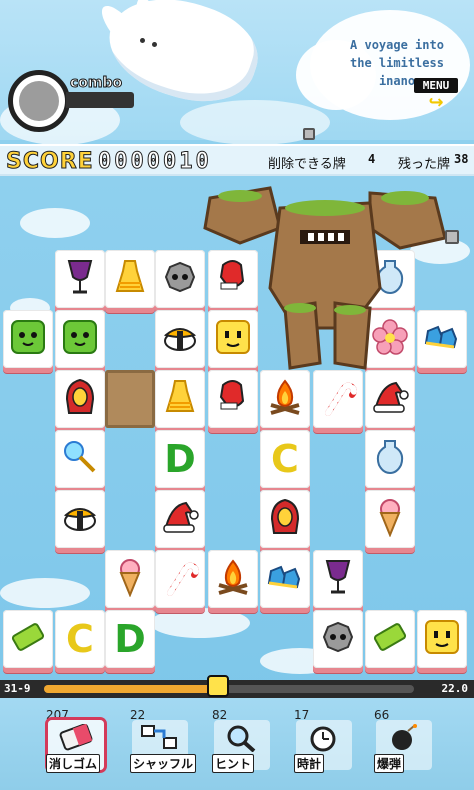 The width and height of the screenshot is (474, 790). I want to click on rock-golem-icon, so click(325, 278).